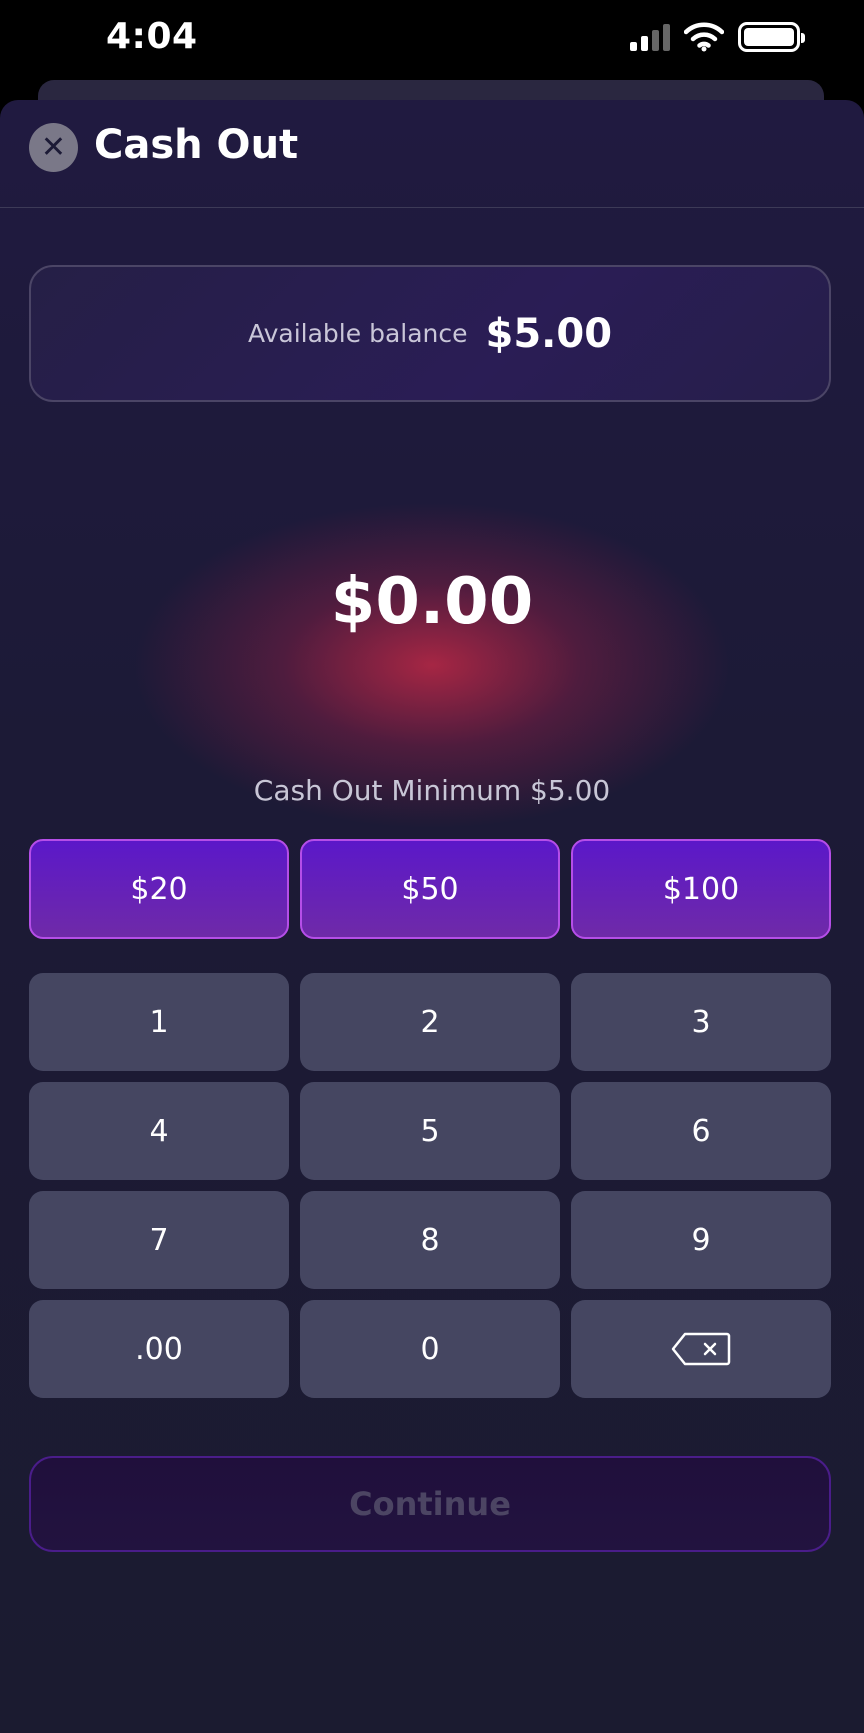 Image resolution: width=864 pixels, height=1733 pixels. Describe the element at coordinates (432, 602) in the screenshot. I see `amount-display: $0.00` at that location.